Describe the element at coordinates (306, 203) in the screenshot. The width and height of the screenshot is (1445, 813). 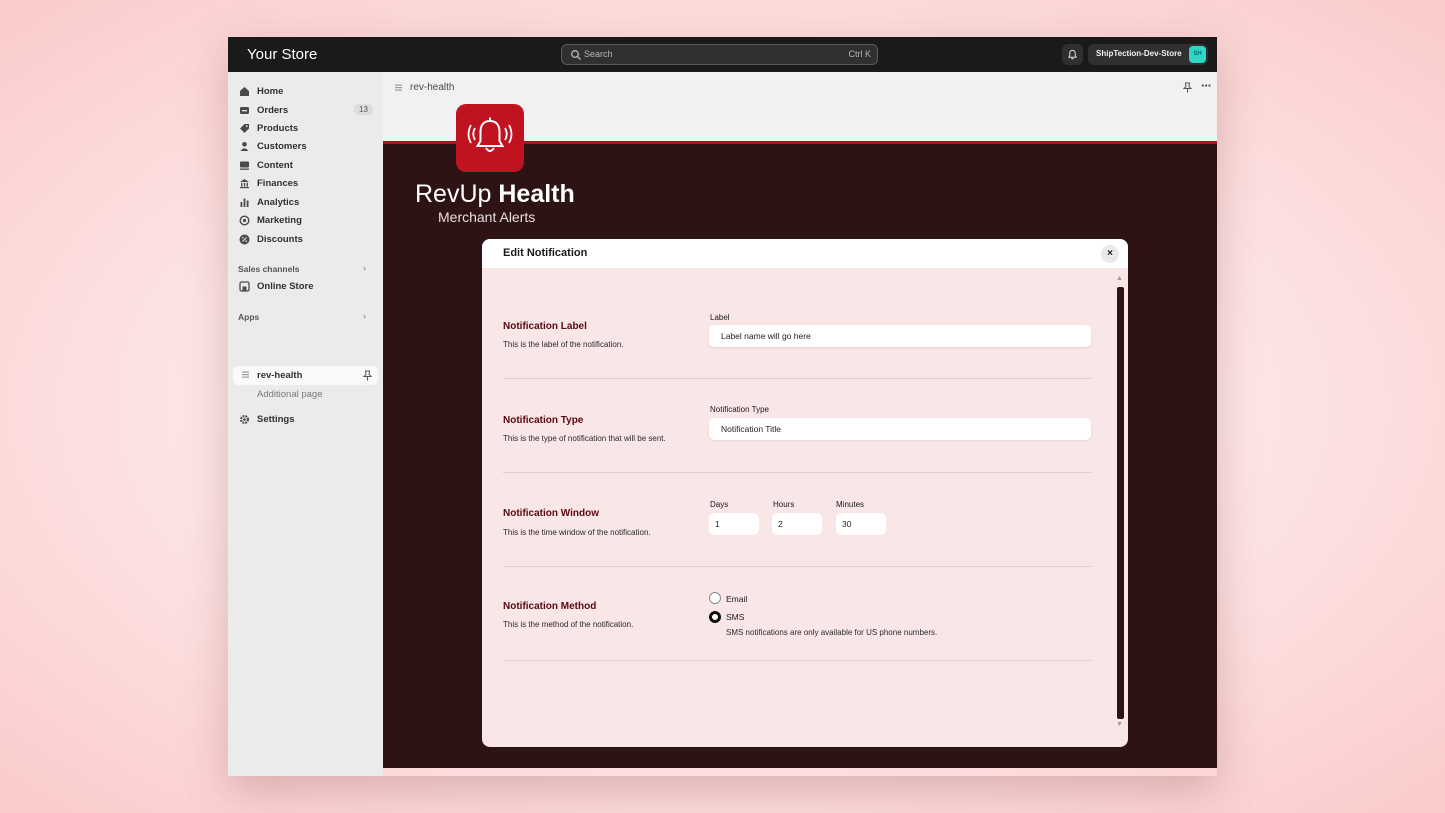
I see `sidebar-item-analytics: Analytics` at that location.